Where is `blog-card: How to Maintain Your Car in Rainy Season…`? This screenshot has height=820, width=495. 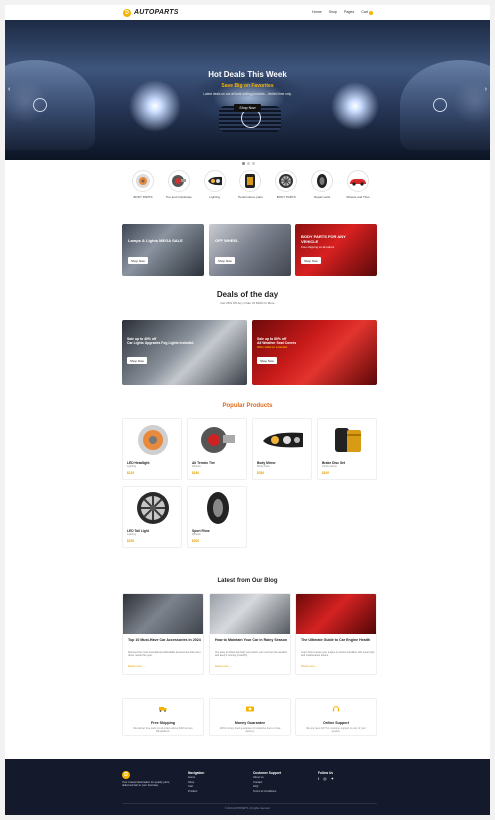
blog-card: How to Maintain Your Car in Rainy Season… is located at coordinates (250, 634).